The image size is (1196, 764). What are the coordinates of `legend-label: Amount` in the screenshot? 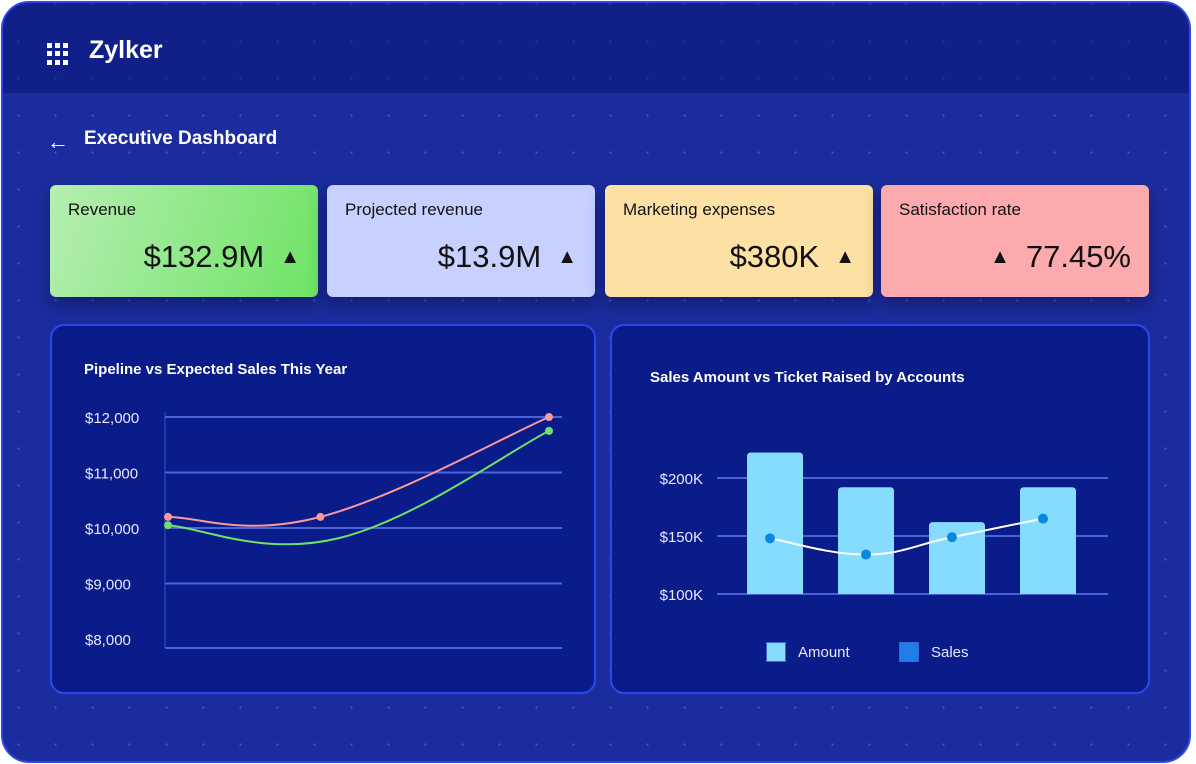 It's located at (824, 652).